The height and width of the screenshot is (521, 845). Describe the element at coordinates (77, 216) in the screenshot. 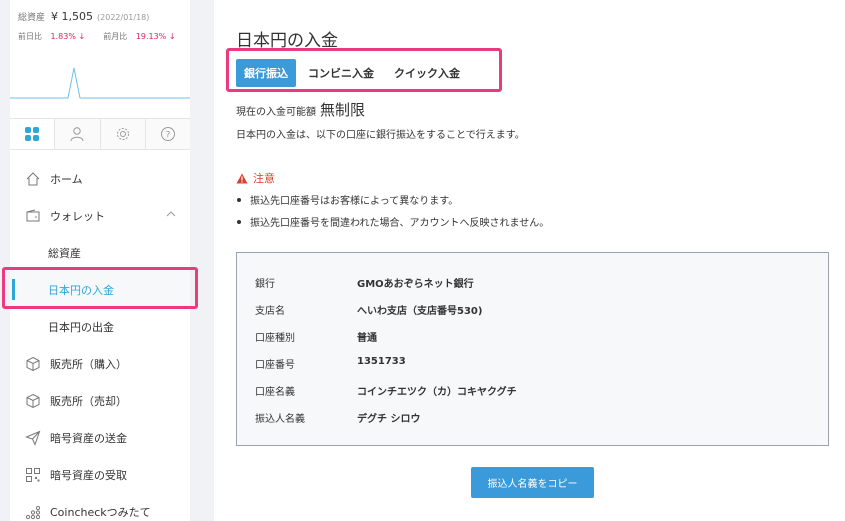

I see `sidebar-item-label: ウォレット` at that location.